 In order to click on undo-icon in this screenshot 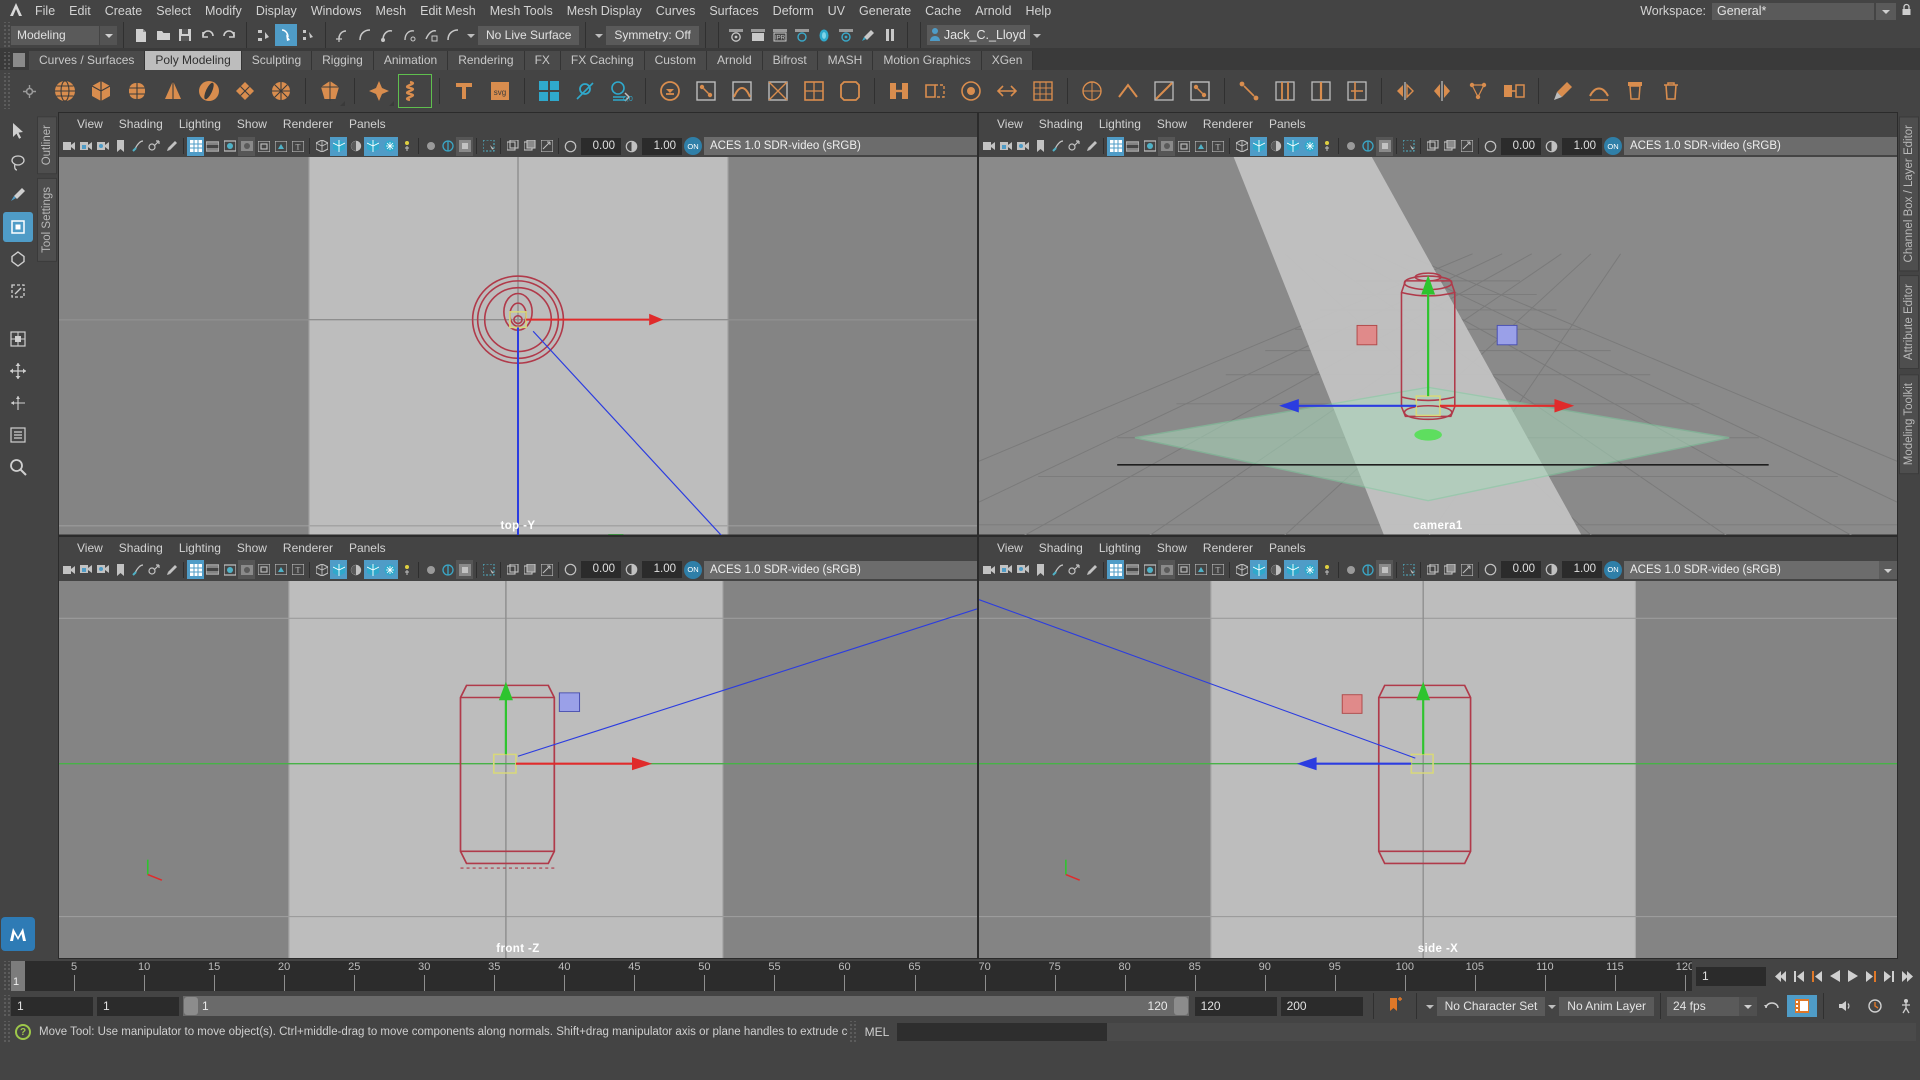, I will do `click(207, 35)`.